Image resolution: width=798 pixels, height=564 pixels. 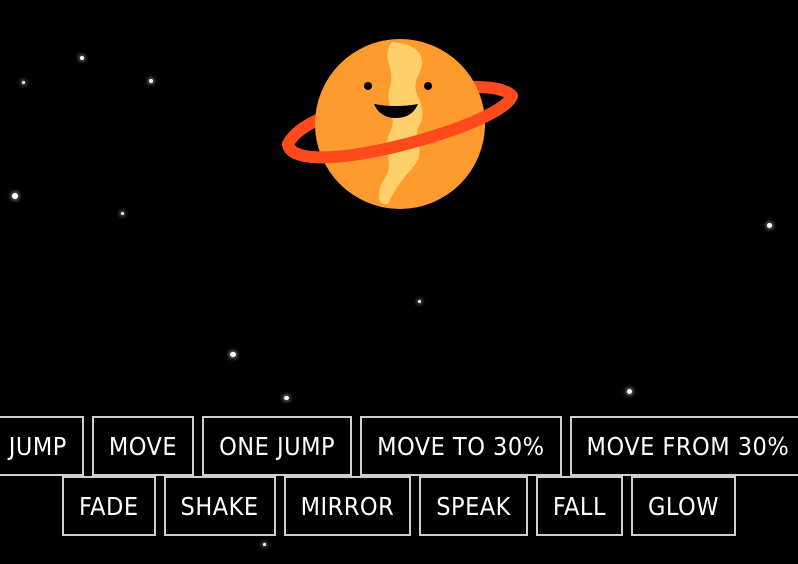 What do you see at coordinates (277, 446) in the screenshot?
I see `one-jump-button: ONE JUMP` at bounding box center [277, 446].